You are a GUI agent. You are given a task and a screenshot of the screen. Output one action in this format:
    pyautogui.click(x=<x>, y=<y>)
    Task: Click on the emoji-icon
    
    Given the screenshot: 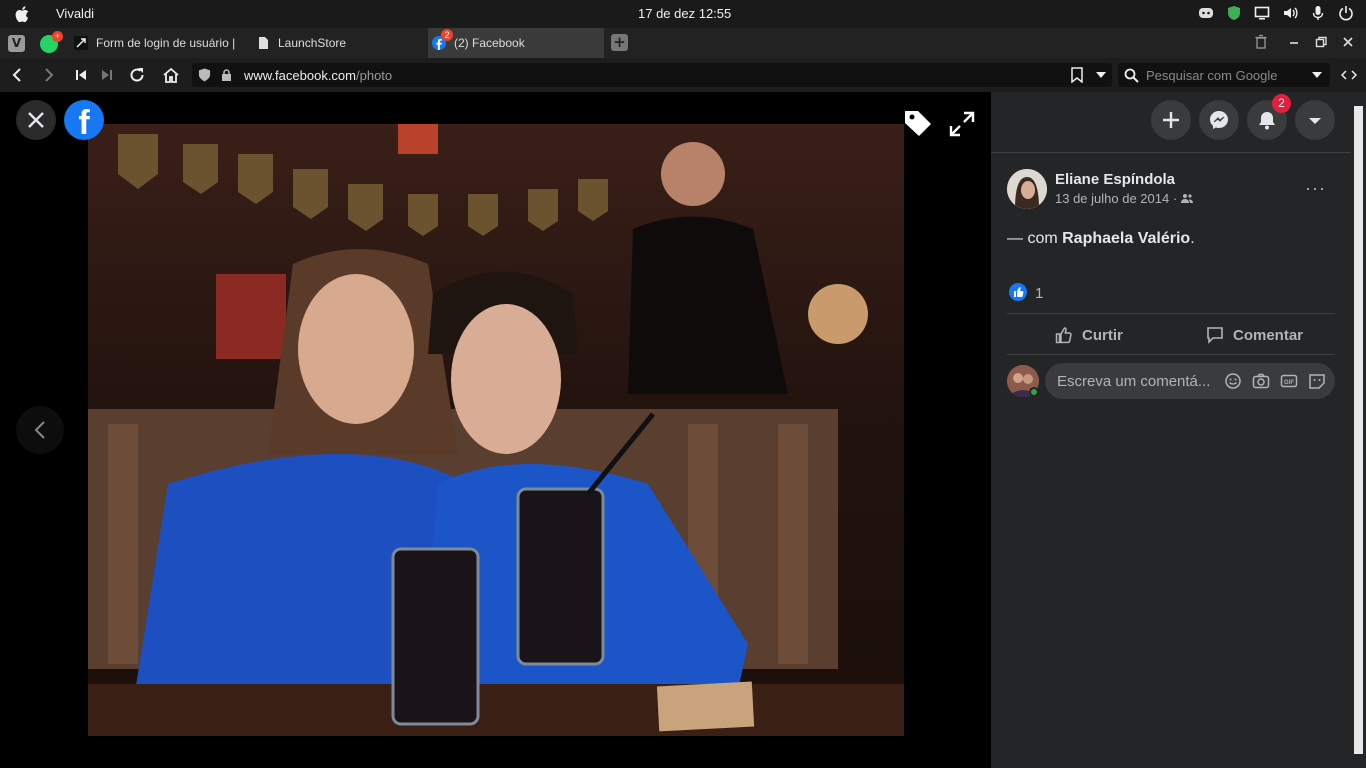 What is the action you would take?
    pyautogui.click(x=1233, y=381)
    